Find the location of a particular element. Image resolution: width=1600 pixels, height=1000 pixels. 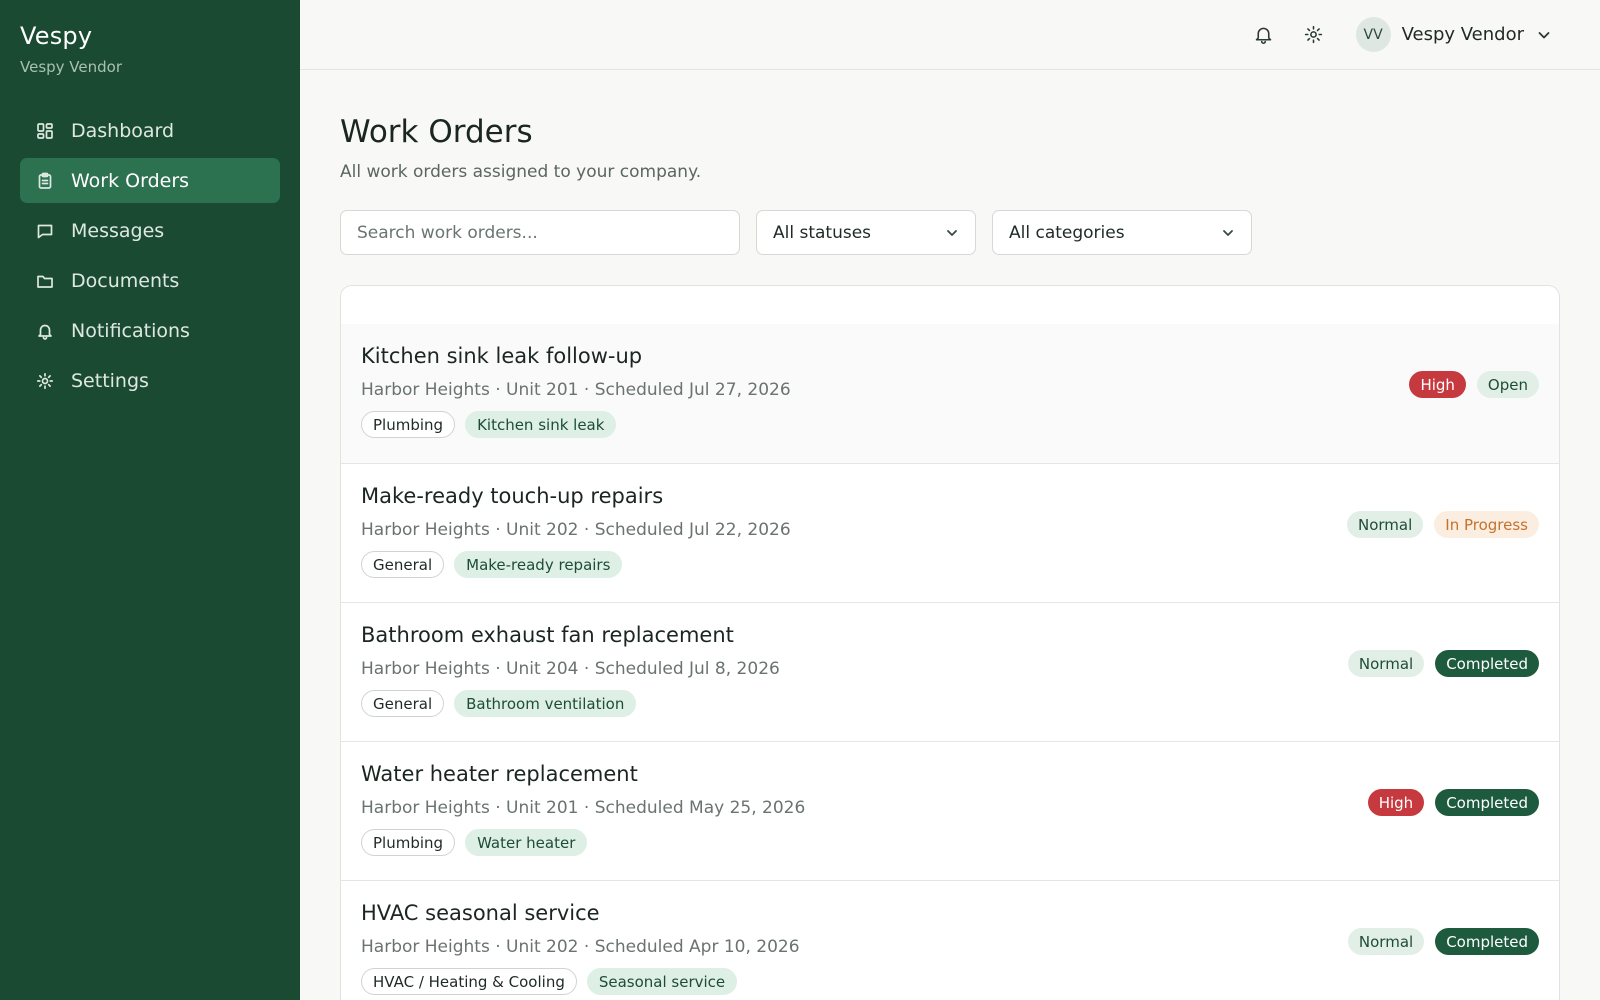

user-name: Vespy Vendor is located at coordinates (1462, 34).